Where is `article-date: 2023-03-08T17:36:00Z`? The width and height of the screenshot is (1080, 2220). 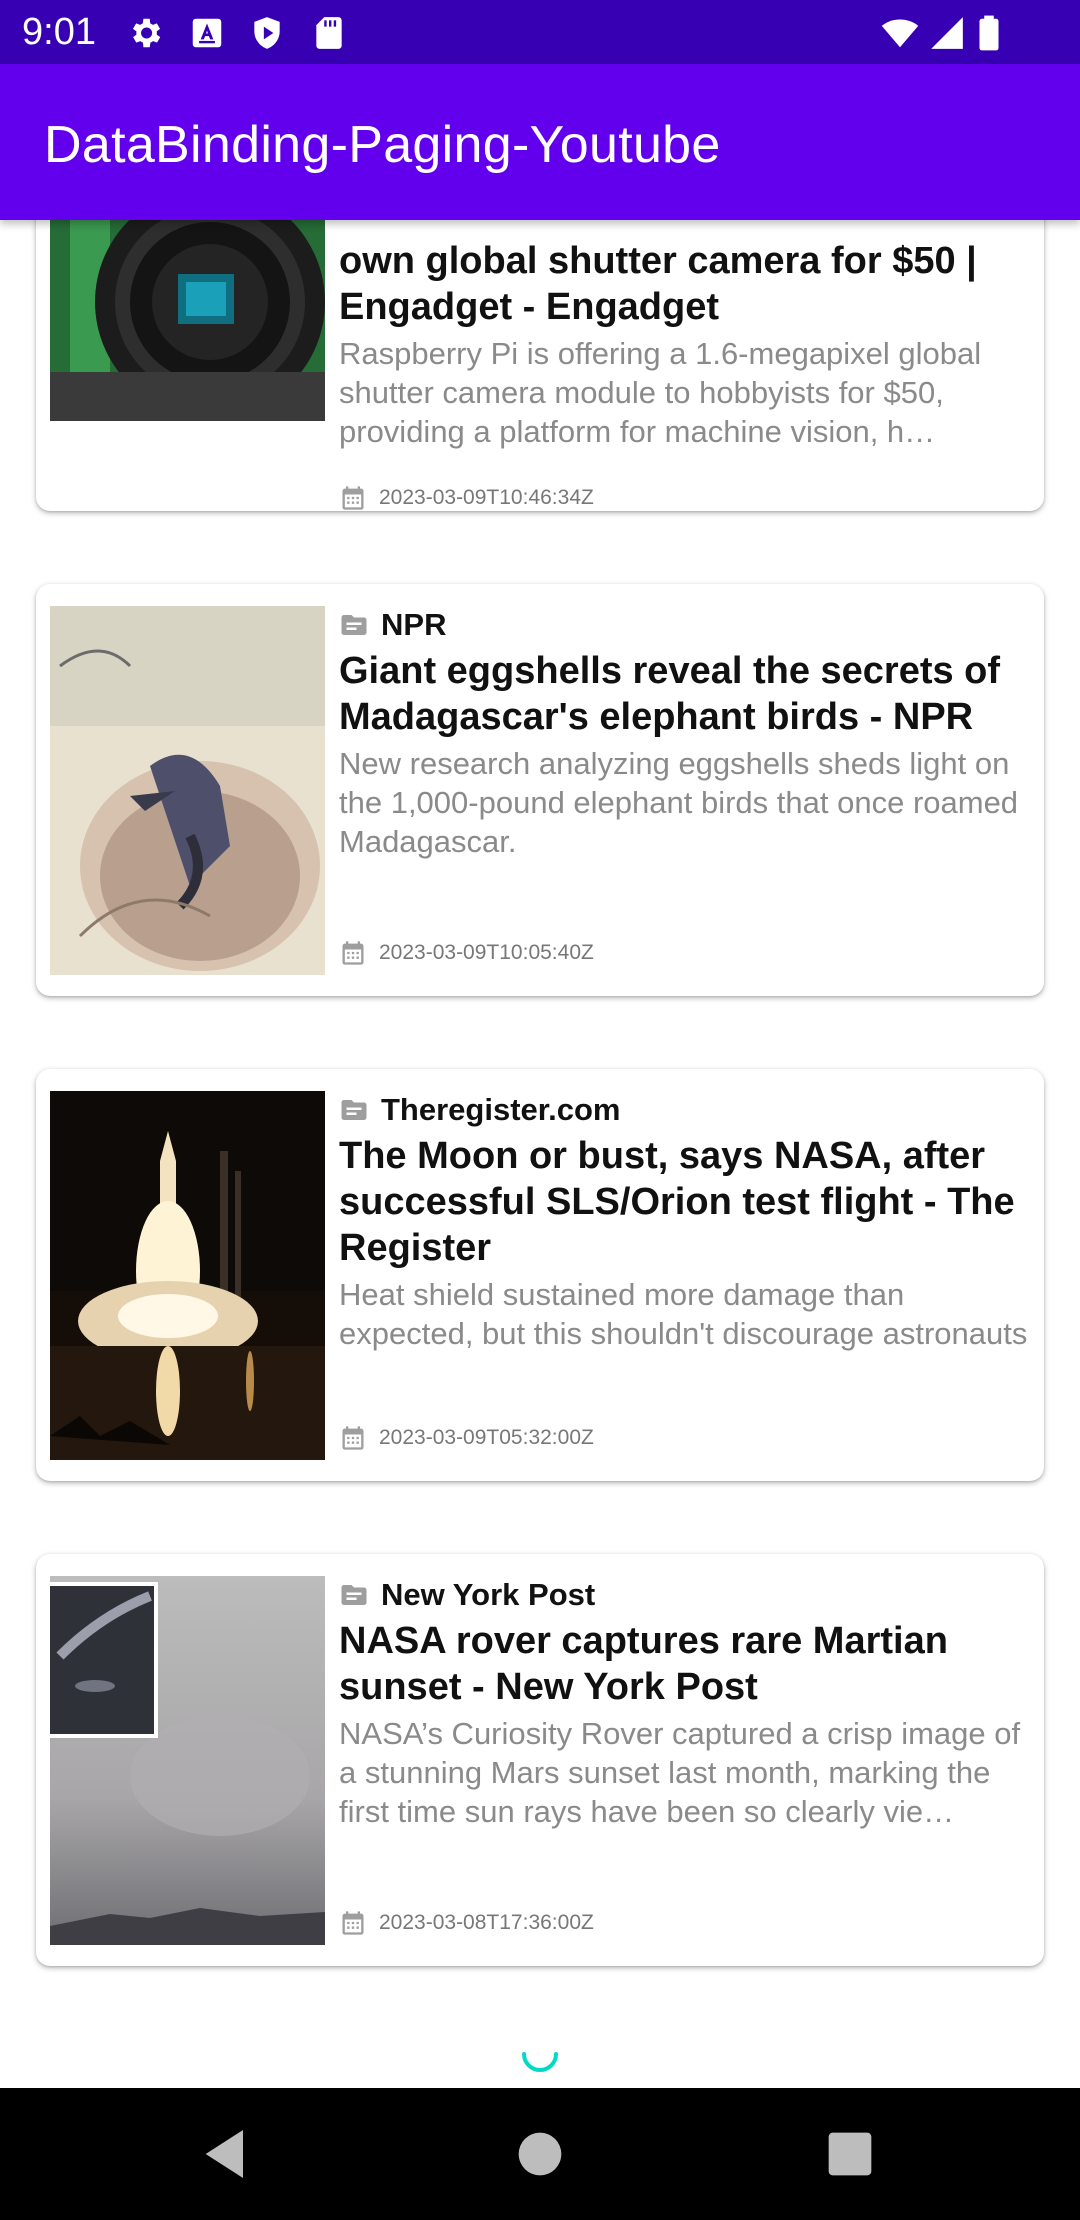 article-date: 2023-03-08T17:36:00Z is located at coordinates (466, 1923).